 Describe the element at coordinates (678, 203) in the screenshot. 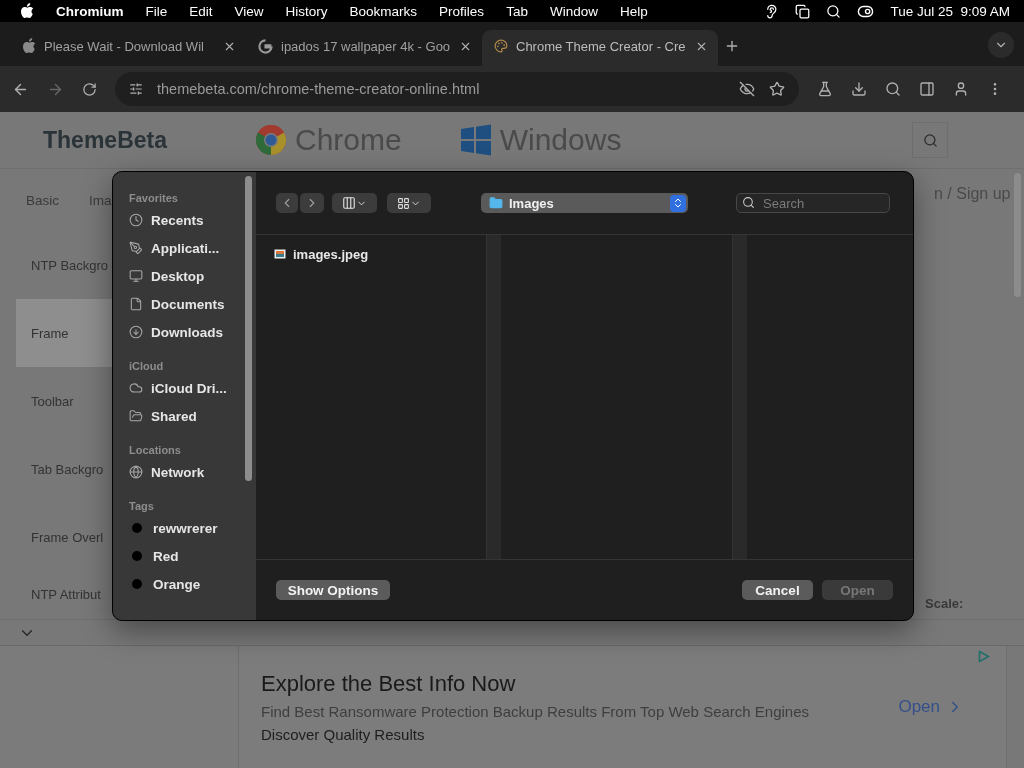

I see `stepper-icon` at that location.